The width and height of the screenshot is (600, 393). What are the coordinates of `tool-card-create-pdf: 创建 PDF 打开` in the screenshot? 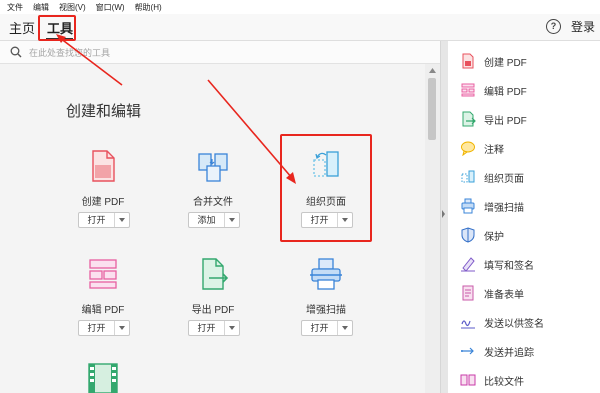 It's located at (103, 198).